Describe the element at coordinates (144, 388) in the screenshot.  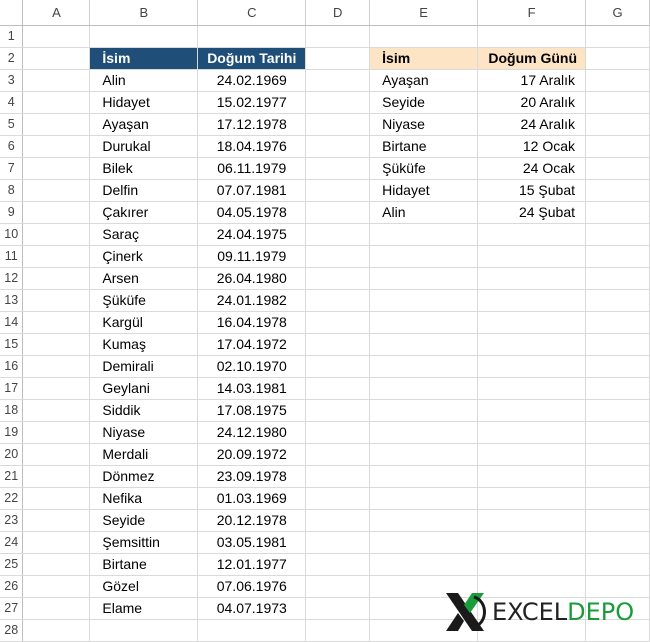
I see `table1-name-cell: Geylani` at that location.